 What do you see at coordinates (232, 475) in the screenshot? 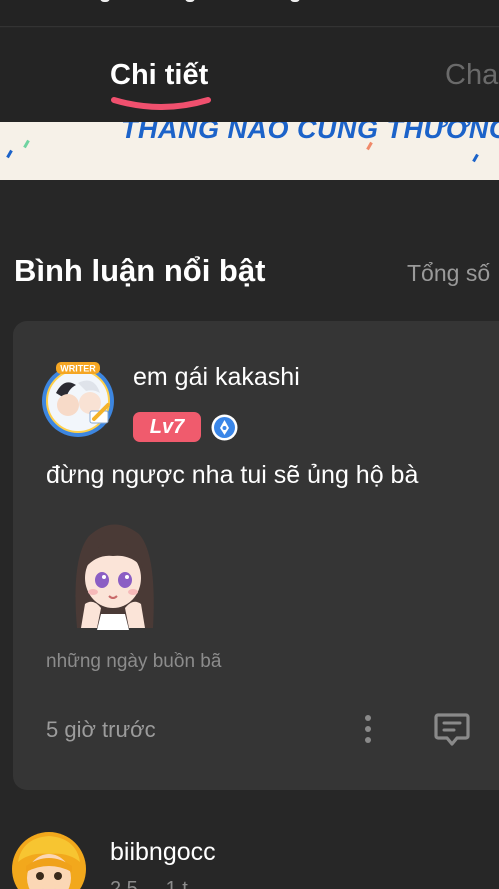
I see `comment-text: đừng ngược nha tui sẽ ủng hộ bà` at bounding box center [232, 475].